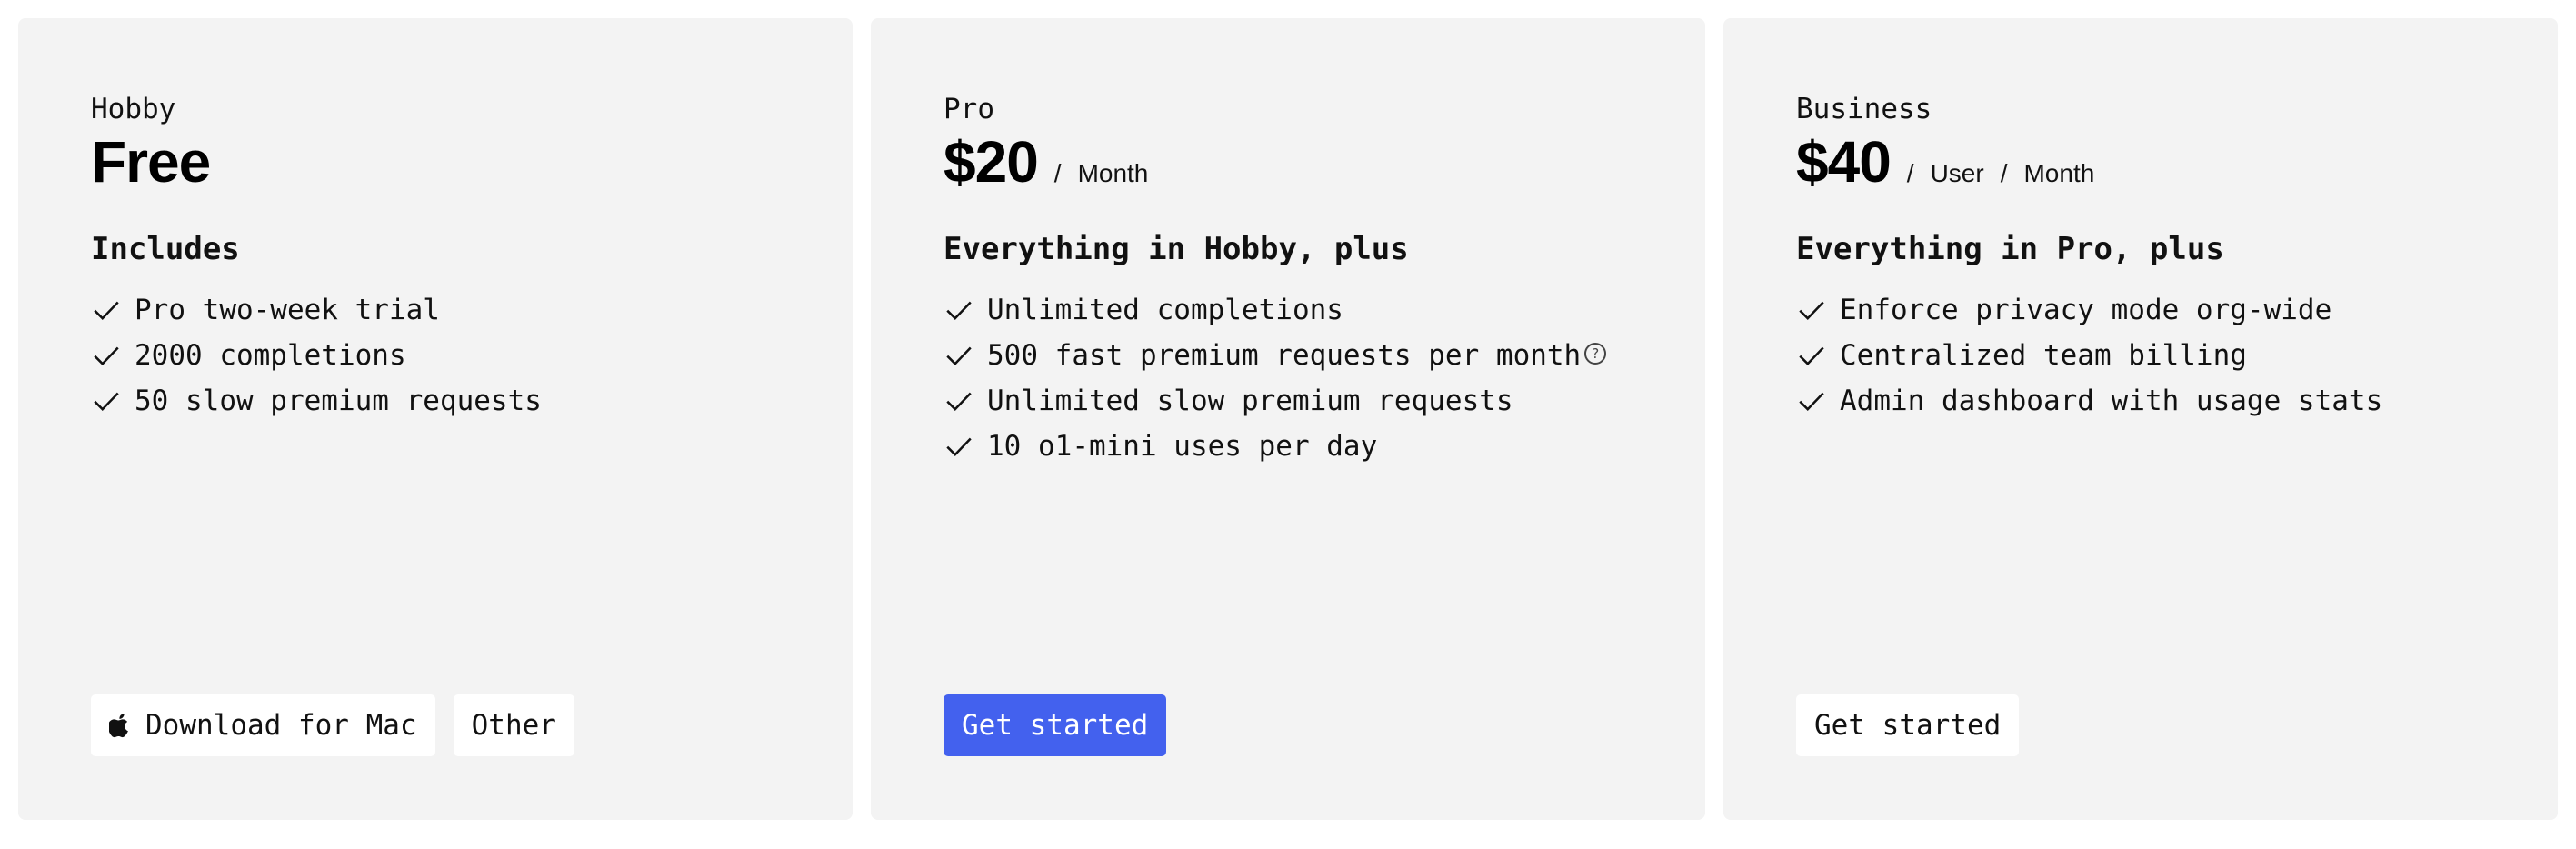 Image resolution: width=2576 pixels, height=849 pixels. Describe the element at coordinates (119, 726) in the screenshot. I see `apple-icon` at that location.